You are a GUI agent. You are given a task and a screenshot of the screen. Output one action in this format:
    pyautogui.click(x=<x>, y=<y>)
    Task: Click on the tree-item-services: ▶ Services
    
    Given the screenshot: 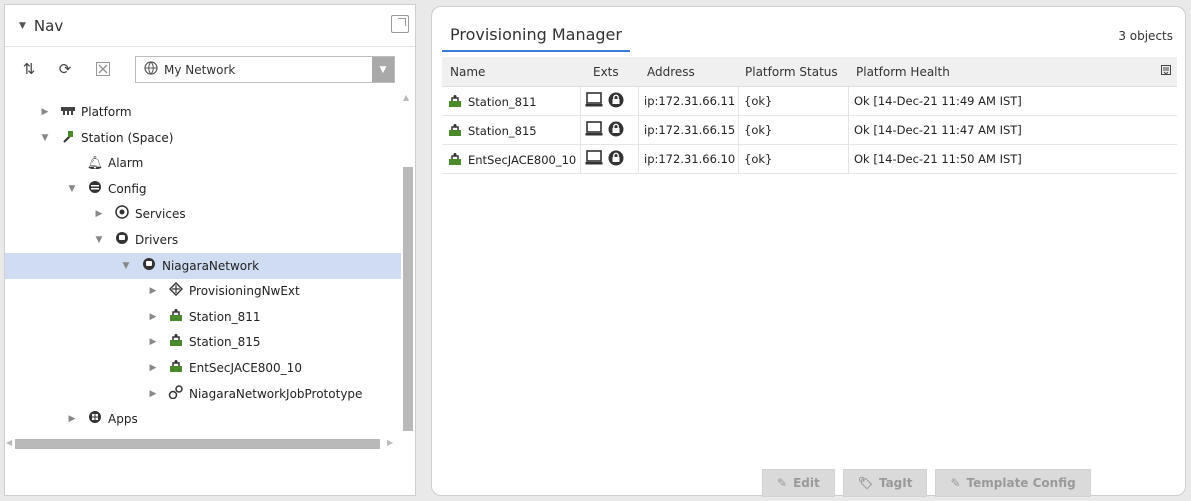 What is the action you would take?
    pyautogui.click(x=203, y=214)
    